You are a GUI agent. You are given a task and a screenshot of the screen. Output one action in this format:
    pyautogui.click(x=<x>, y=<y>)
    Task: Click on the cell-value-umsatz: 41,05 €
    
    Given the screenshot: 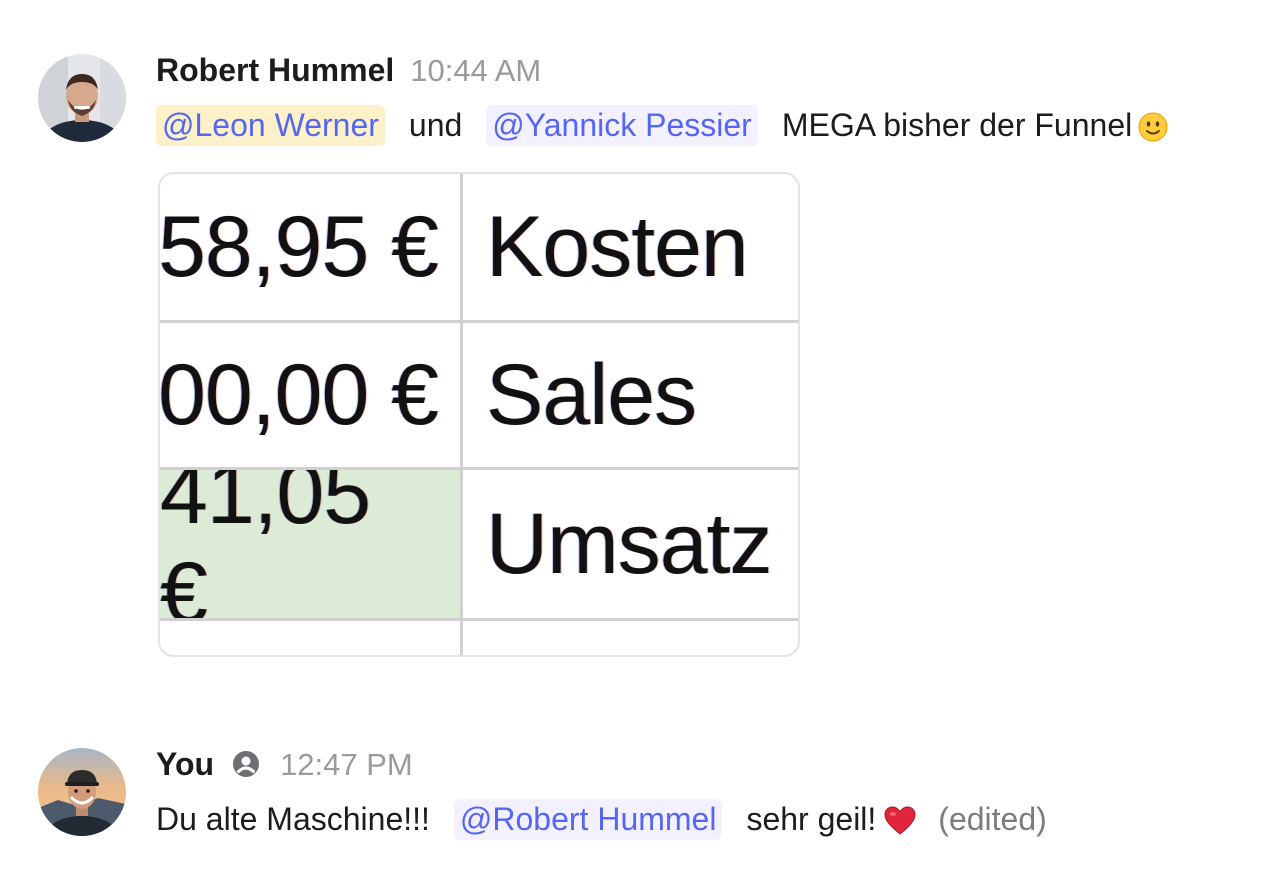 What is the action you would take?
    pyautogui.click(x=310, y=544)
    